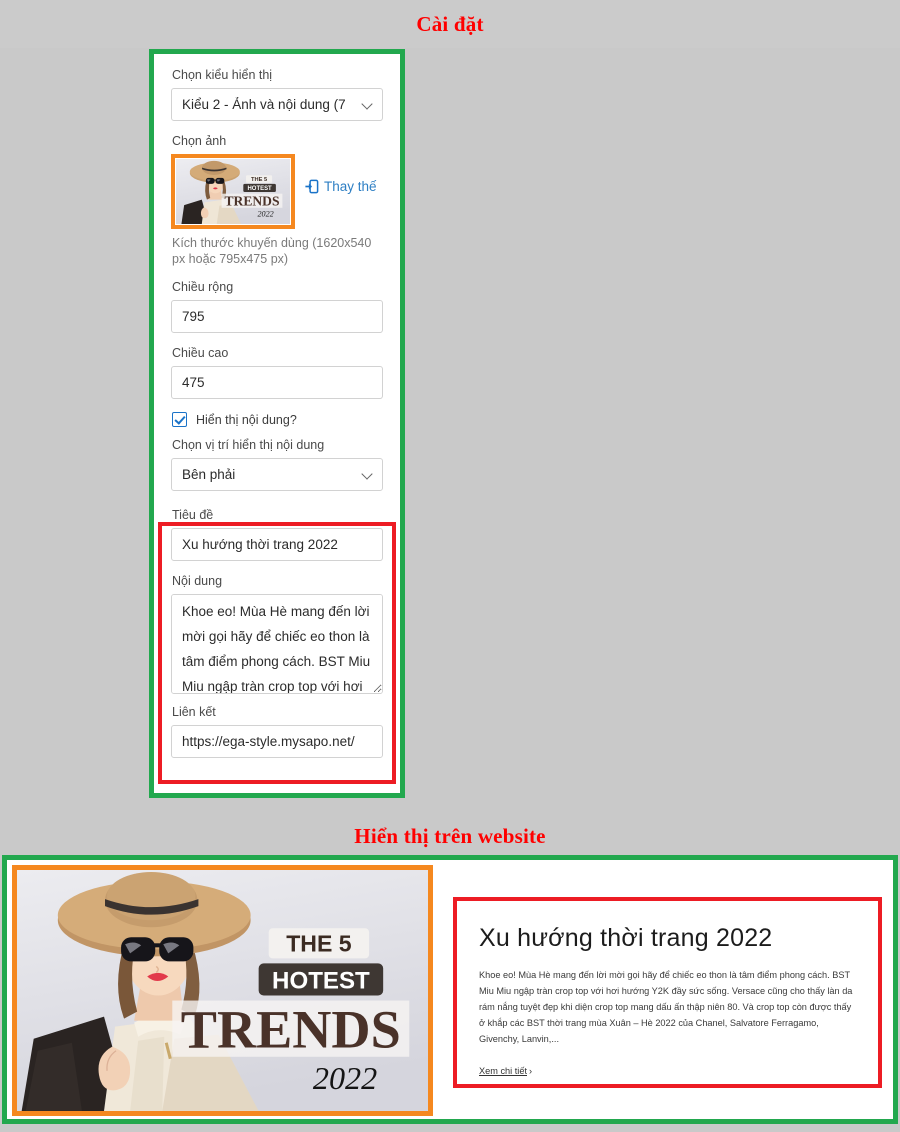 The image size is (900, 1132). I want to click on display-style-select, so click(277, 104).